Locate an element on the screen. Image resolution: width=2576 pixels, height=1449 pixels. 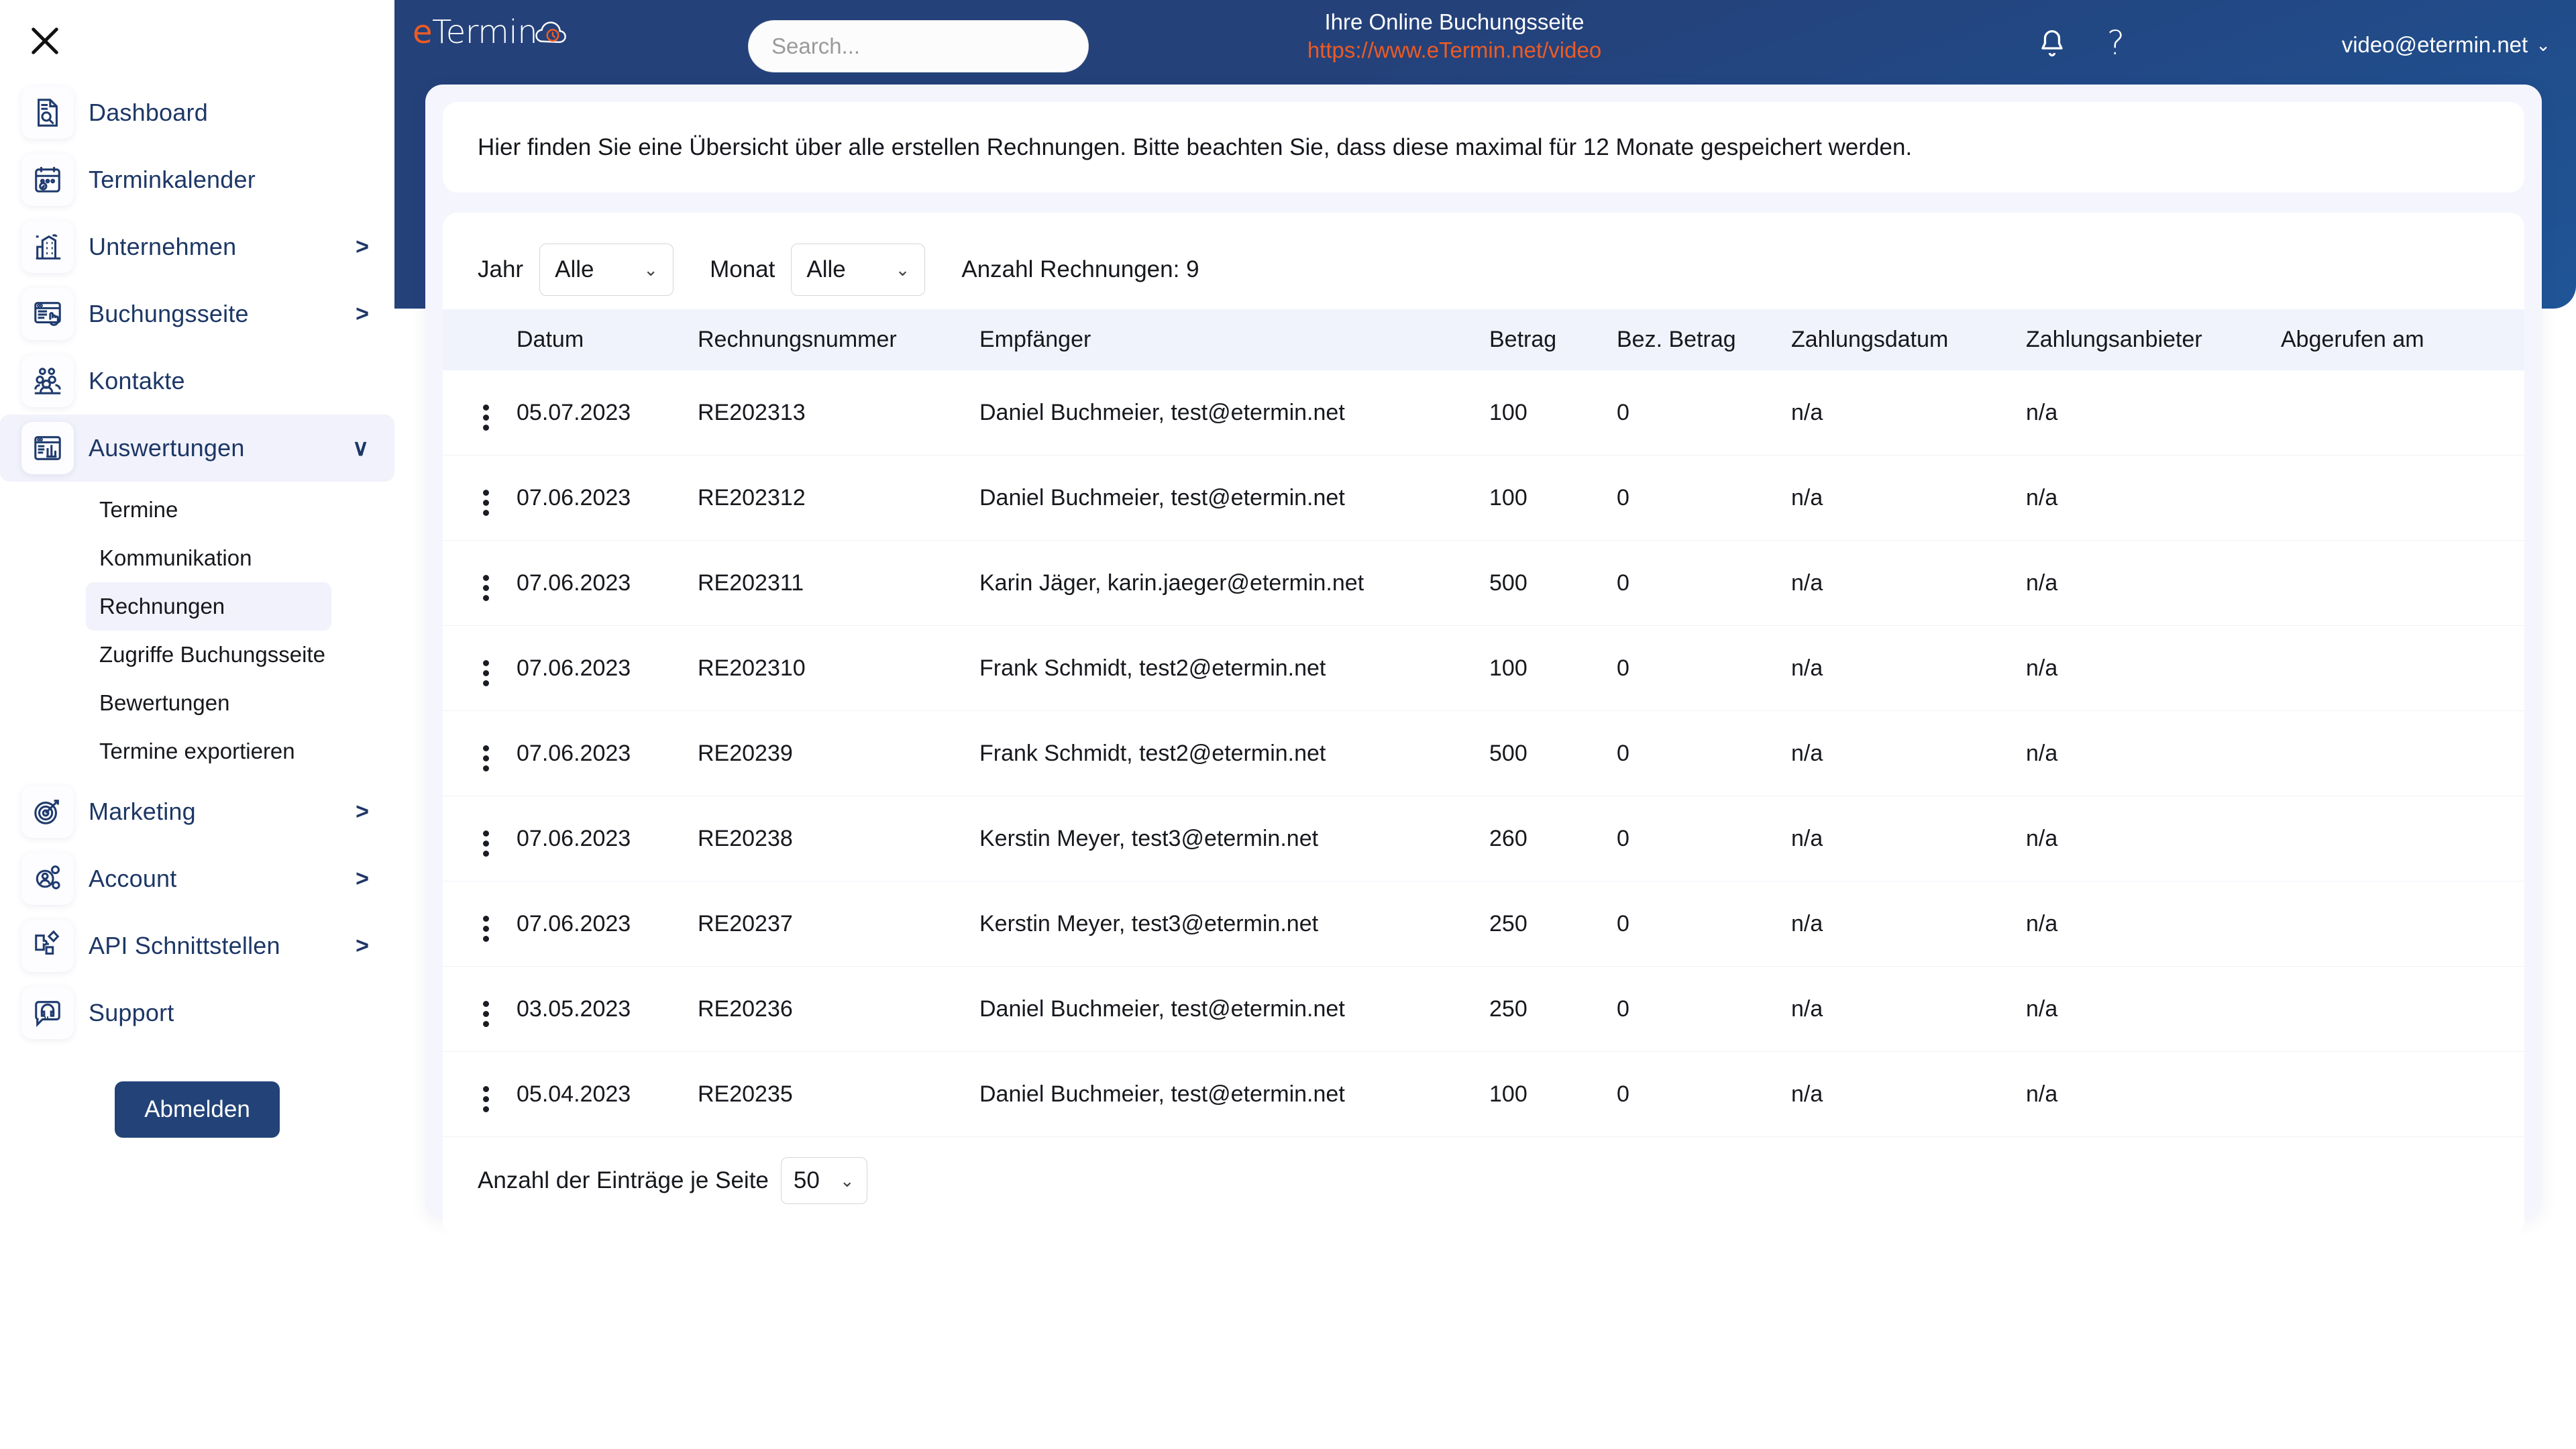
sidebar-subitem-label: Bewertungen is located at coordinates (164, 702).